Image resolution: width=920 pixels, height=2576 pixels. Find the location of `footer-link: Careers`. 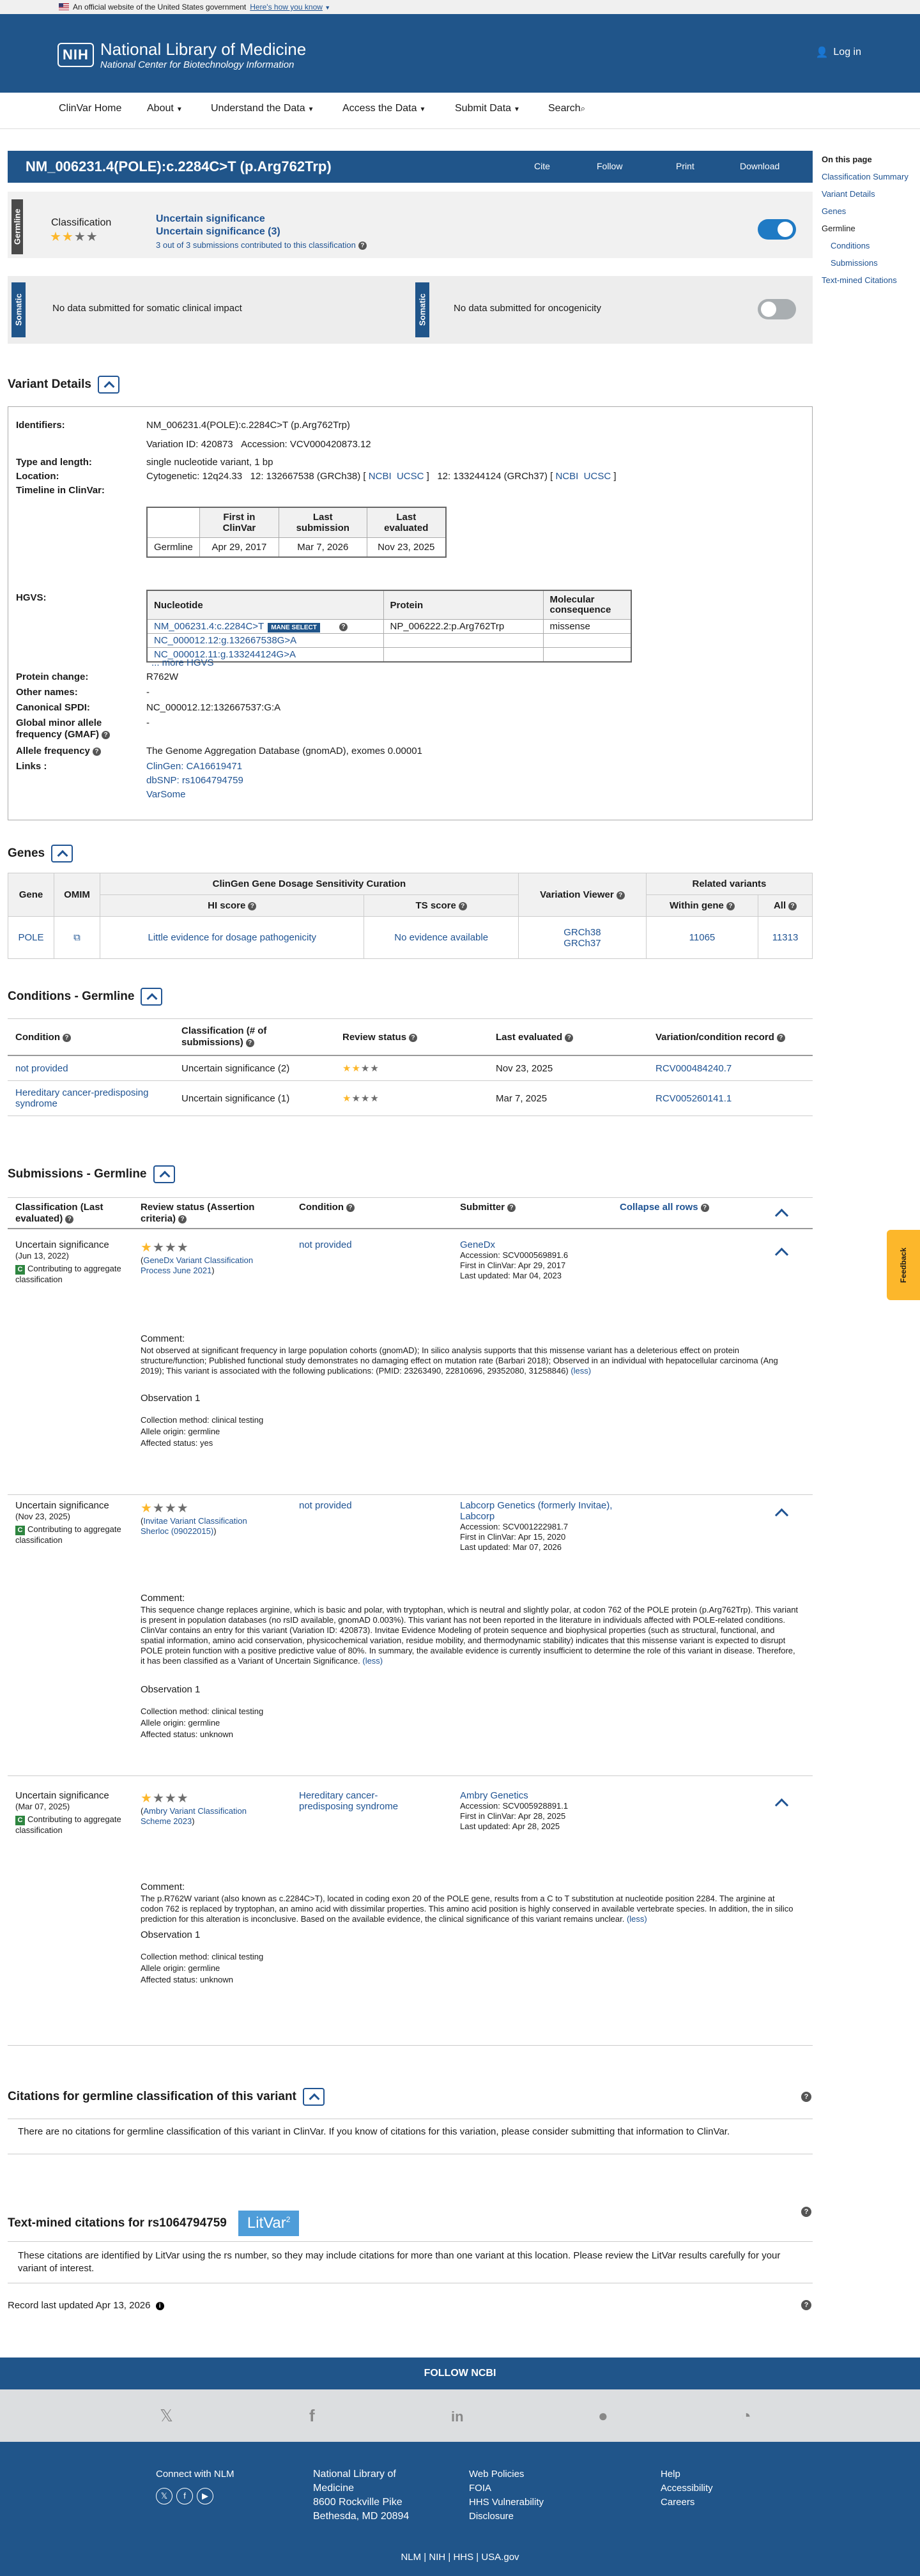

footer-link: Careers is located at coordinates (687, 2503).